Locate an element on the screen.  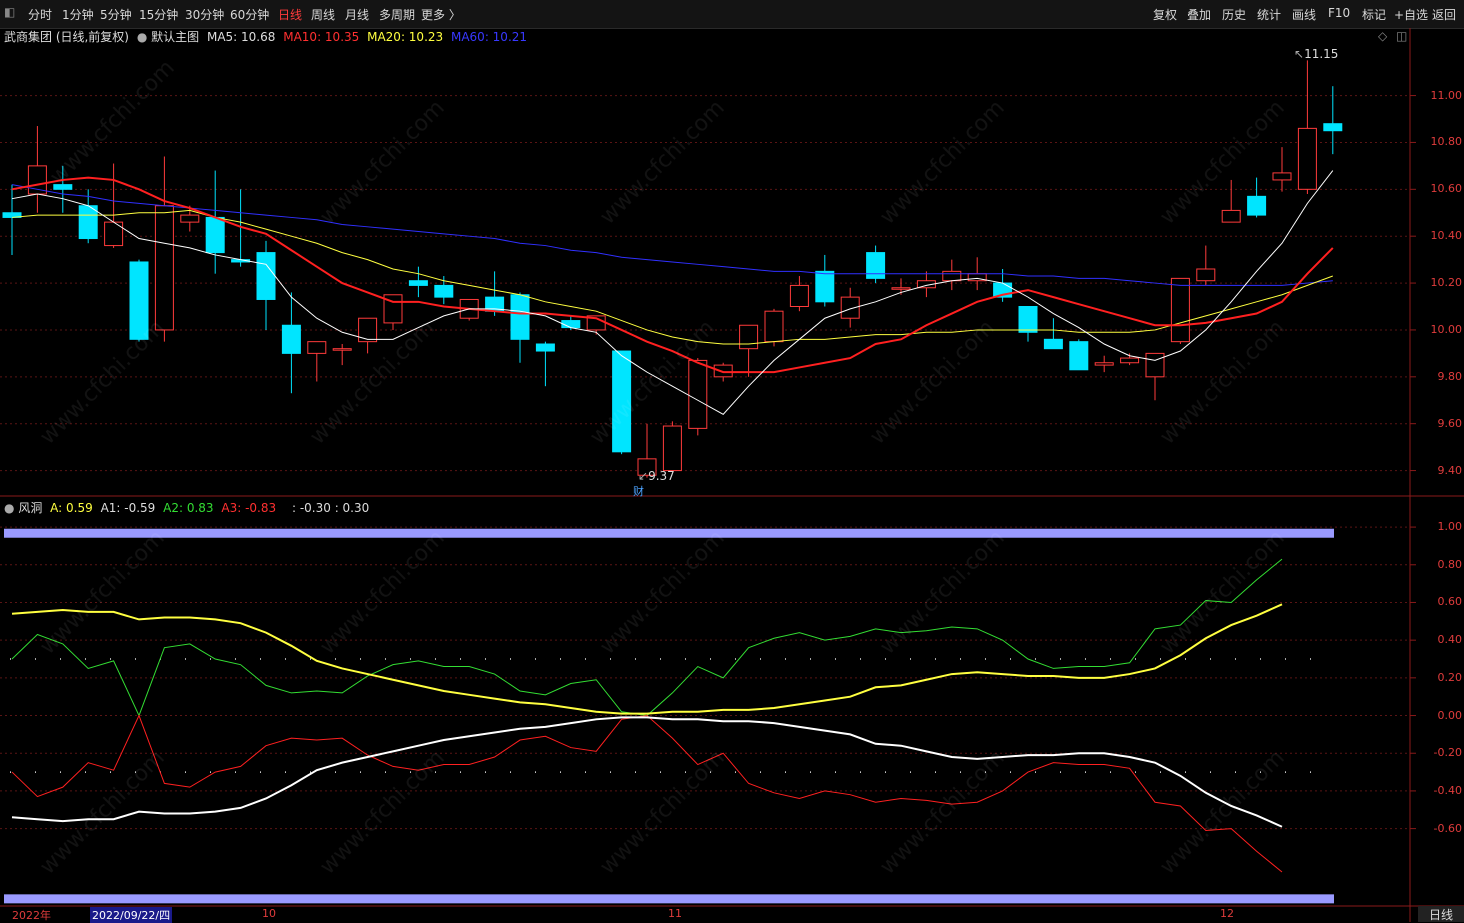
indicator-a2-line is located at coordinates (647, 637).